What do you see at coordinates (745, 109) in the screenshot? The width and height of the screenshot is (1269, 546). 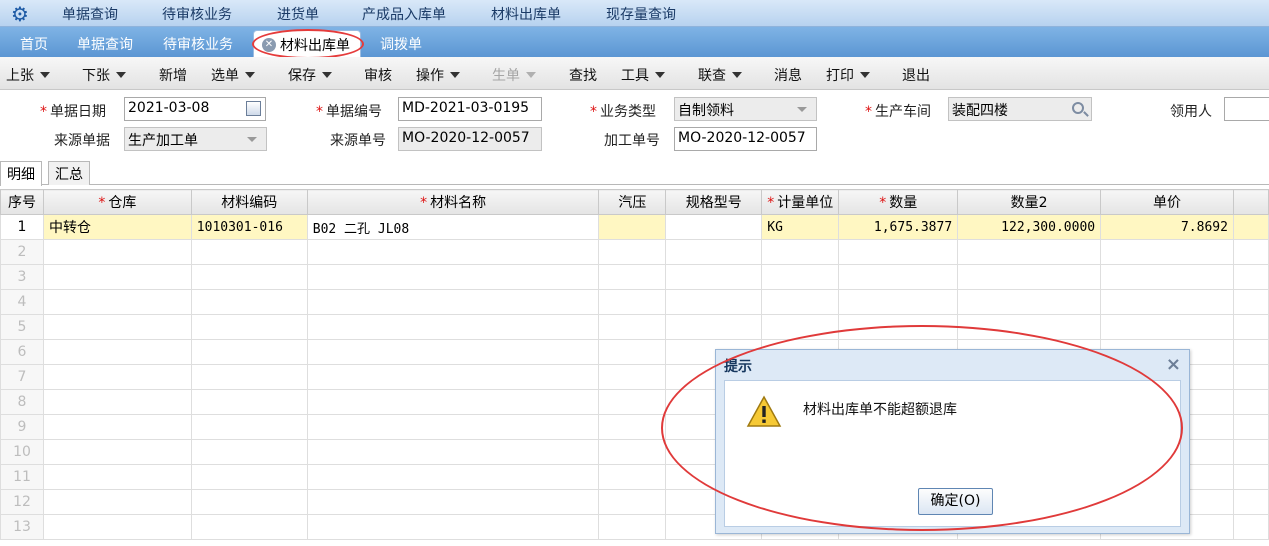 I see `biz-type-select: 自制领料` at bounding box center [745, 109].